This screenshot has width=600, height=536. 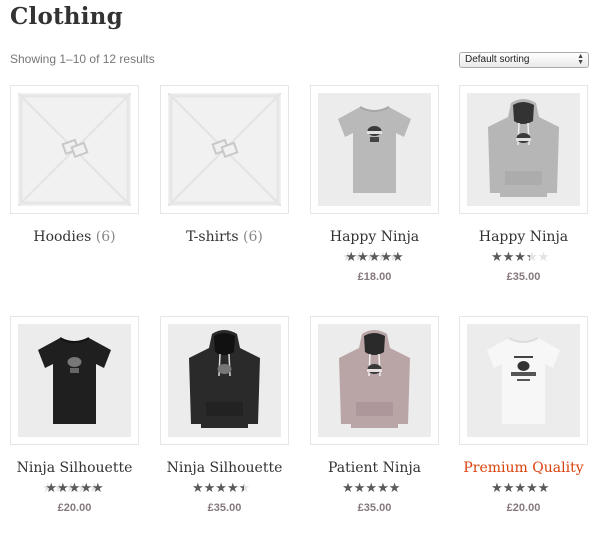 I want to click on category-title: T-shirts (6), so click(x=224, y=237).